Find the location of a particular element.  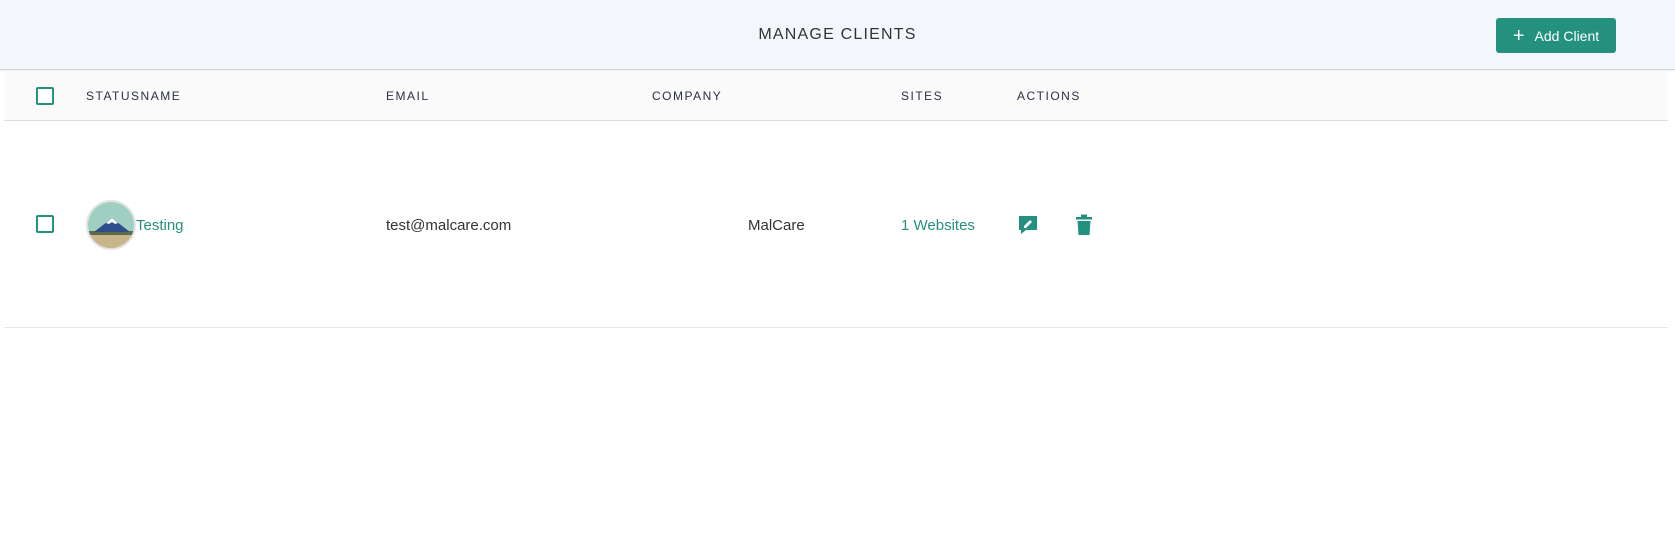

select-all-checkbox is located at coordinates (45, 96).